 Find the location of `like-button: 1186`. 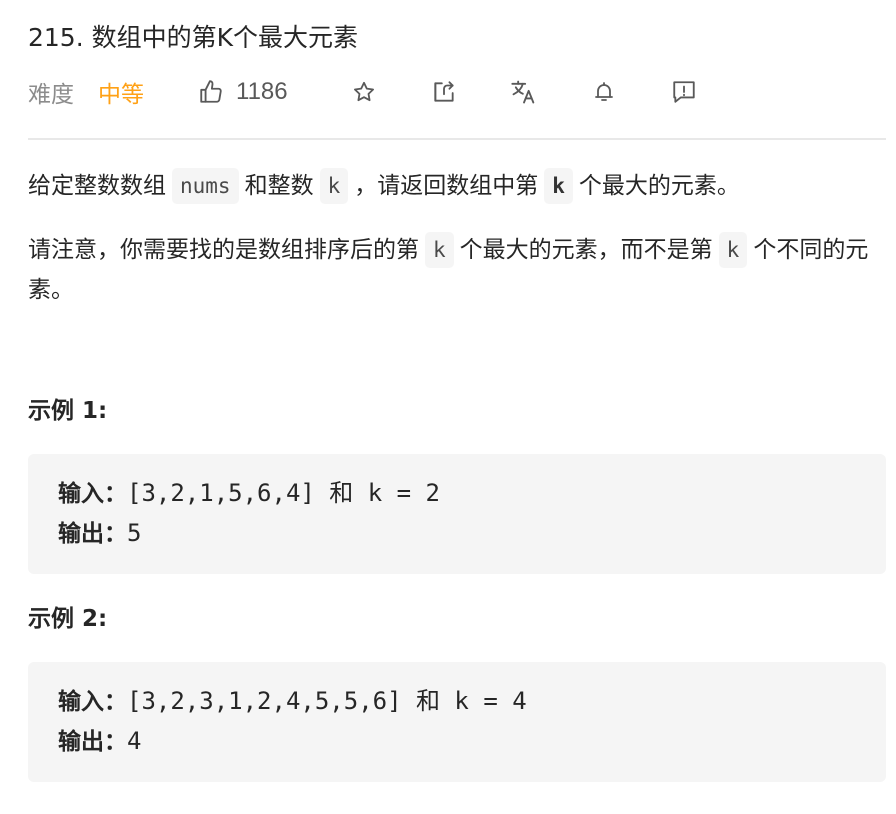

like-button: 1186 is located at coordinates (243, 92).